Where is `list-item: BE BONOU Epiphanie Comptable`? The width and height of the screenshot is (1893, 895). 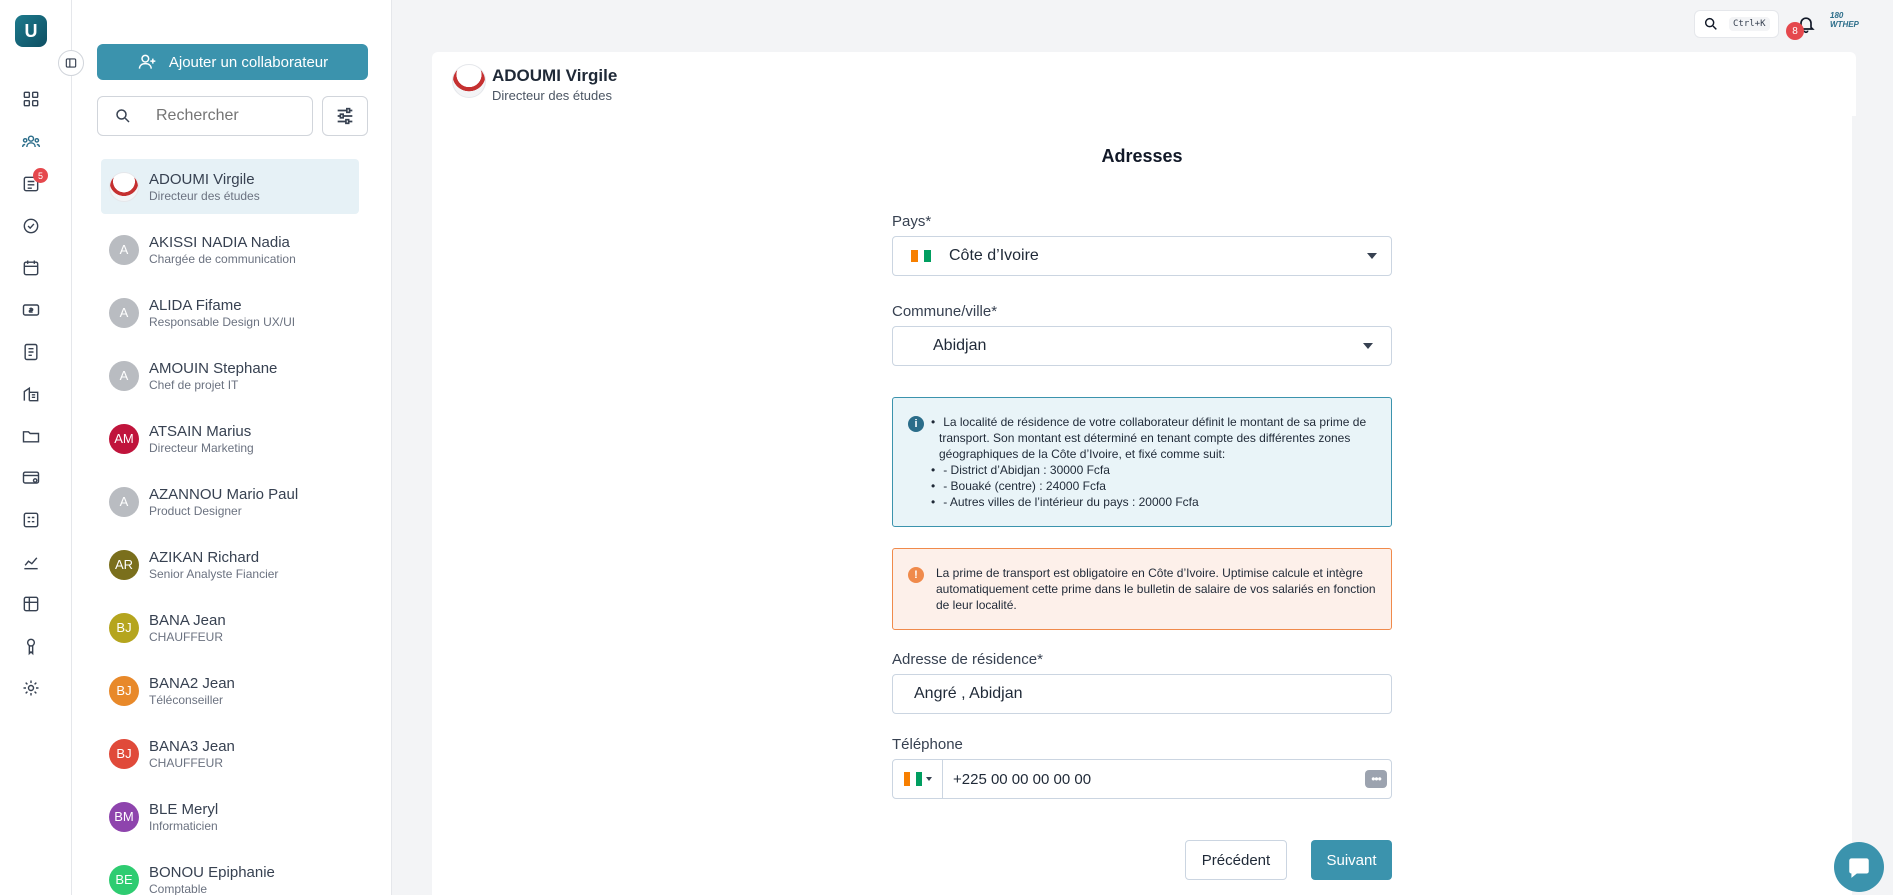 list-item: BE BONOU Epiphanie Comptable is located at coordinates (230, 873).